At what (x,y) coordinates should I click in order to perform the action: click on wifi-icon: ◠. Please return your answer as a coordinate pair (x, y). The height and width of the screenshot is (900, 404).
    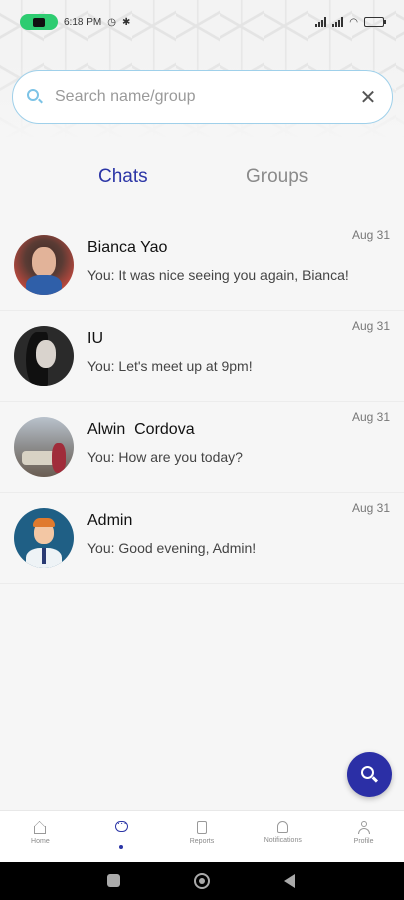
    Looking at the image, I should click on (353, 22).